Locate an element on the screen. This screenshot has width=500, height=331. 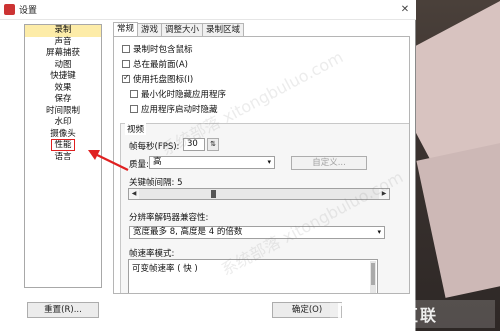
quality-value: 高 is located at coordinates (157, 162).